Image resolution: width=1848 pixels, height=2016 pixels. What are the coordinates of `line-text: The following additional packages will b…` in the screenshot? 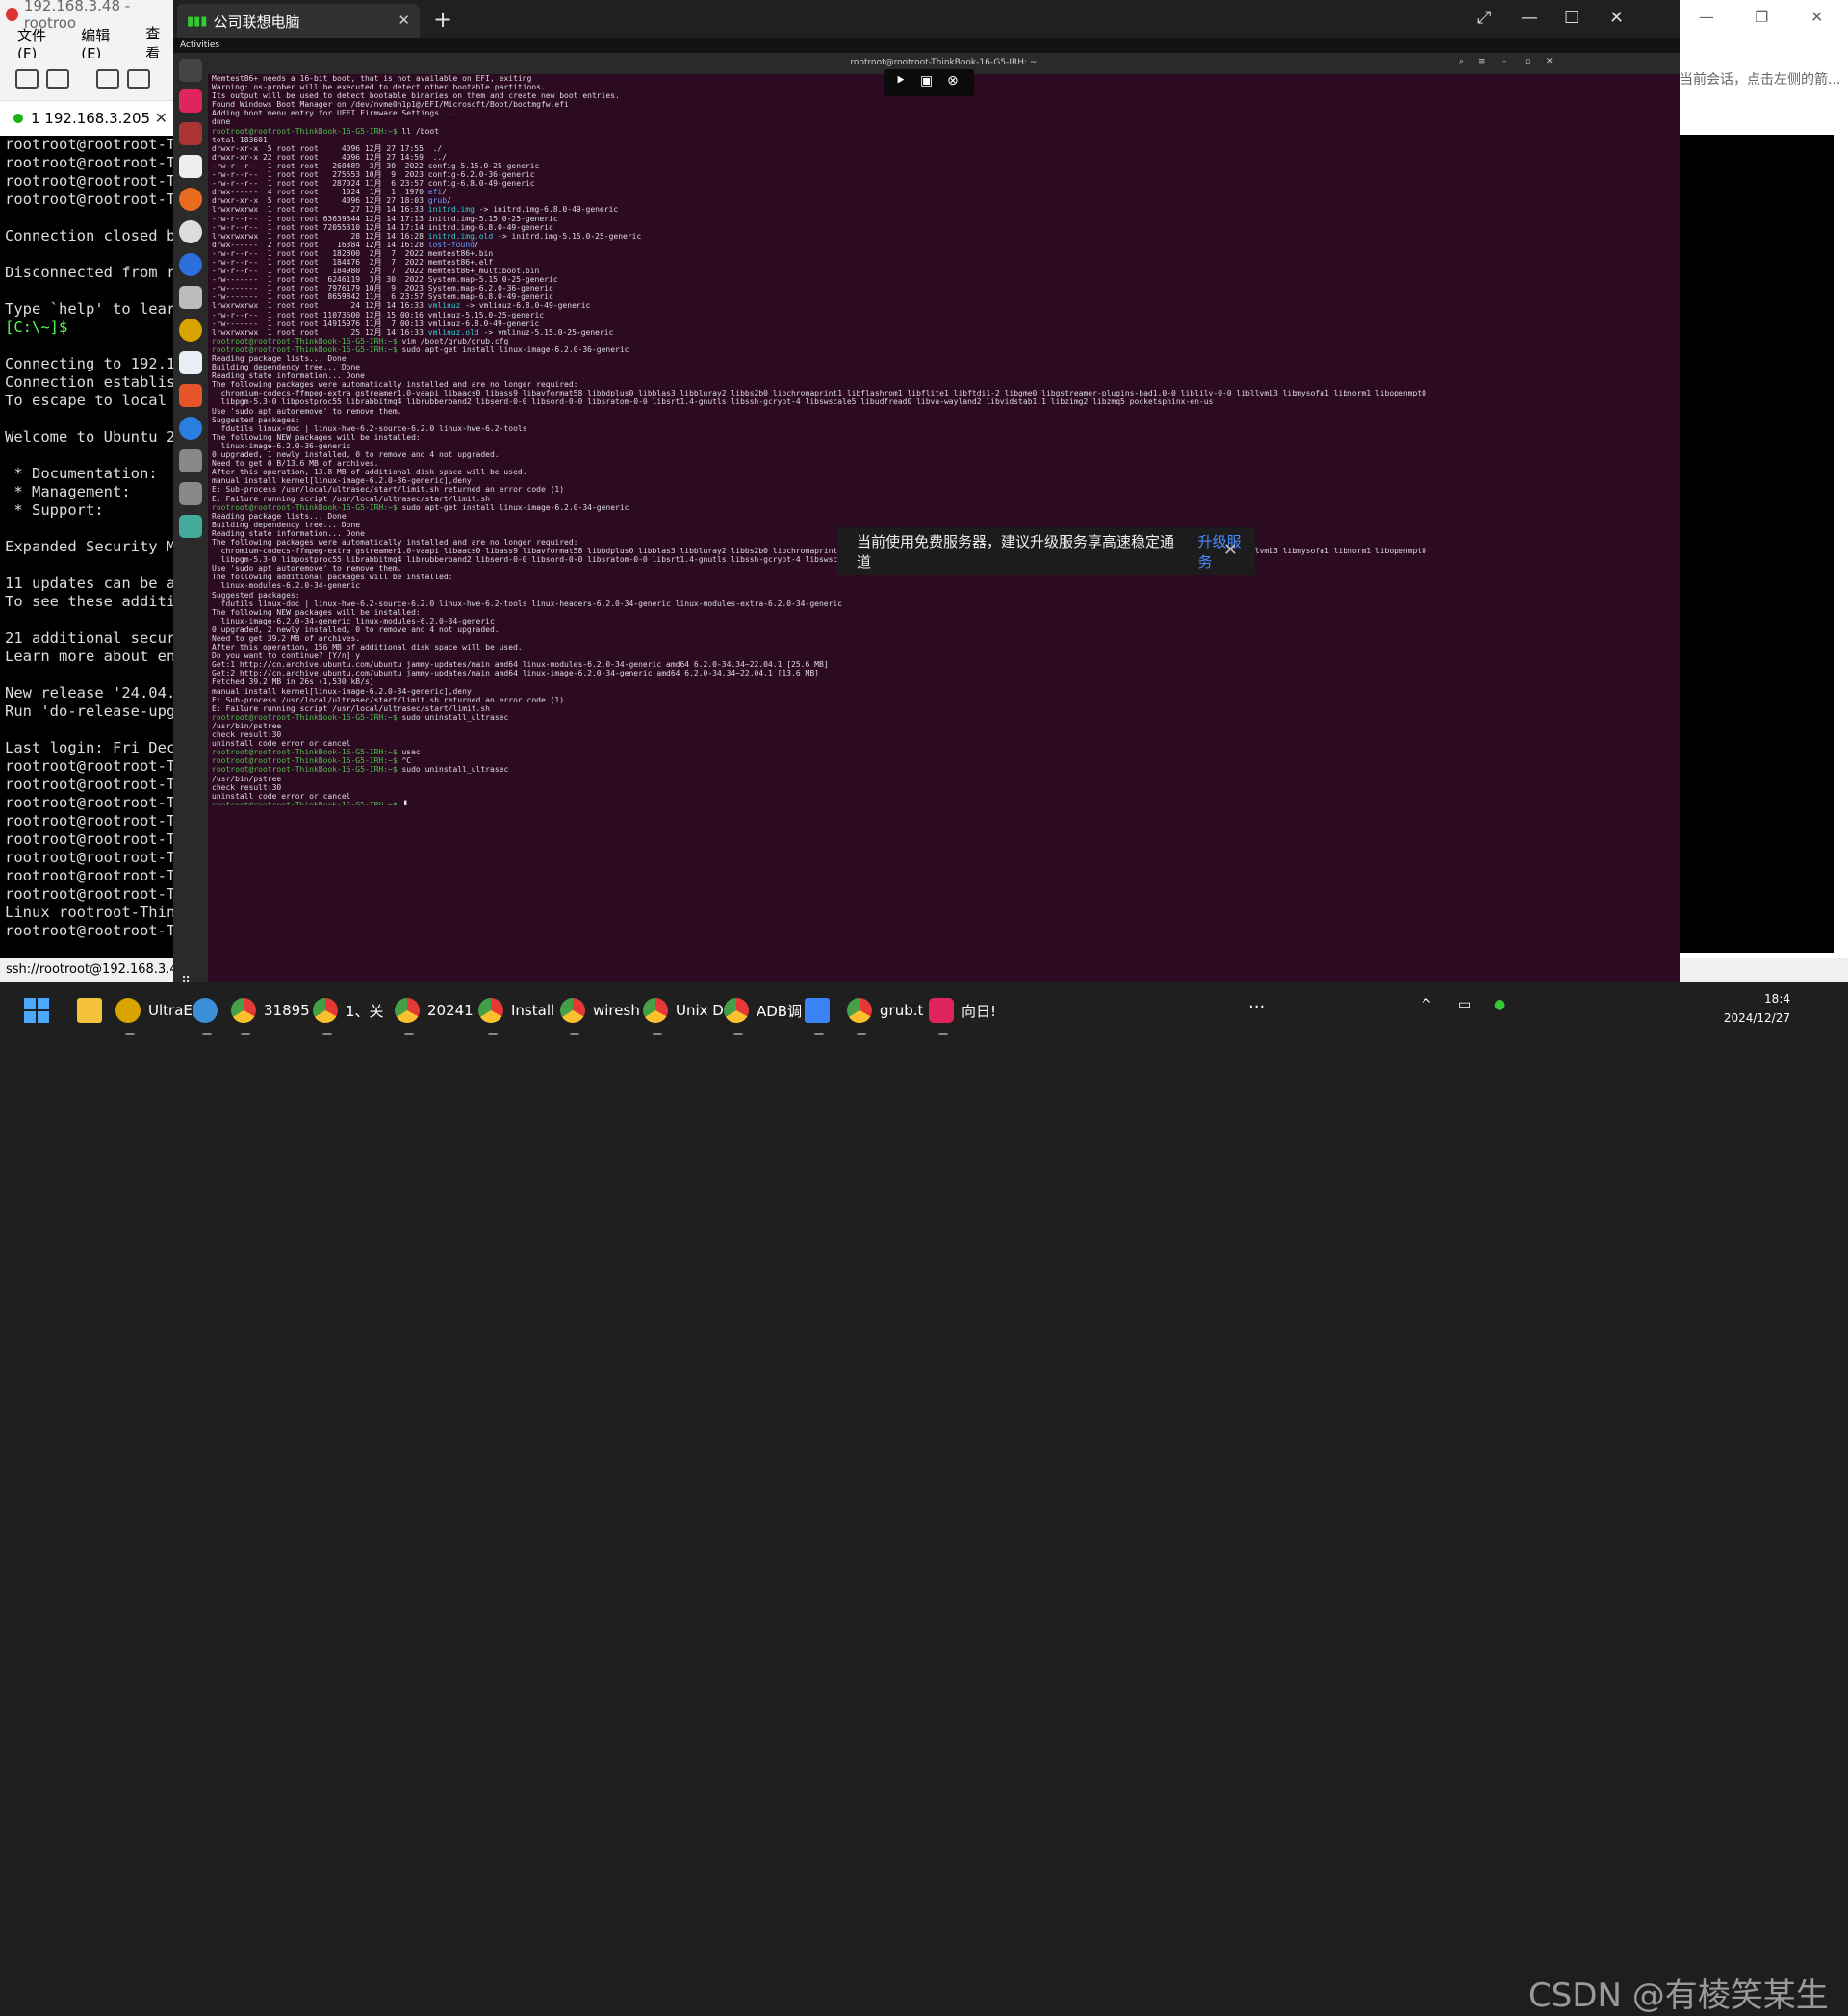 It's located at (332, 577).